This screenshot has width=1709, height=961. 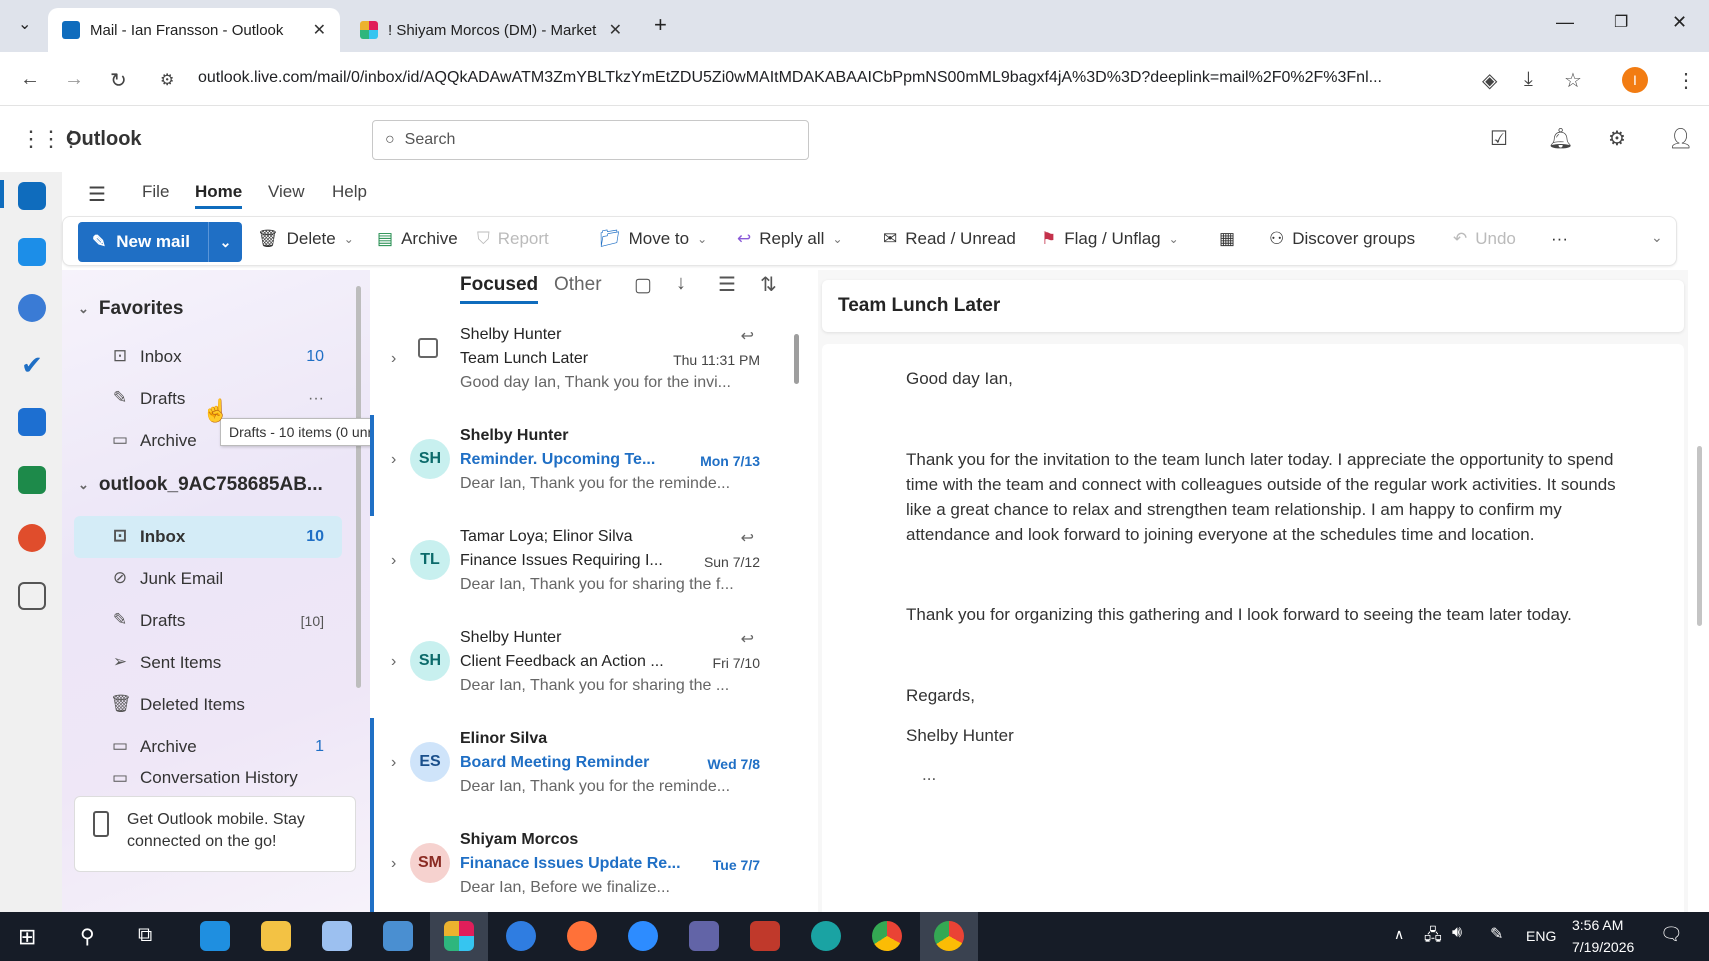 I want to click on discover-groups-button: ⚇ Discover groups, so click(x=1342, y=239).